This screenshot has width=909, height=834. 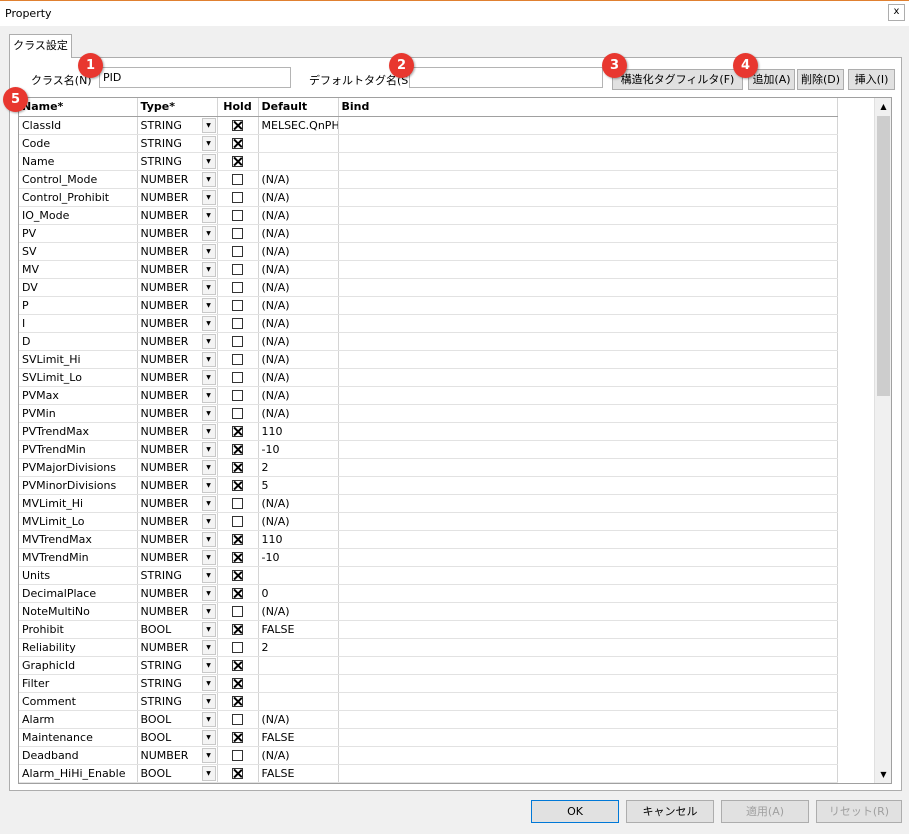 What do you see at coordinates (78, 485) in the screenshot?
I see `cell-name: PVMinorDivisions` at bounding box center [78, 485].